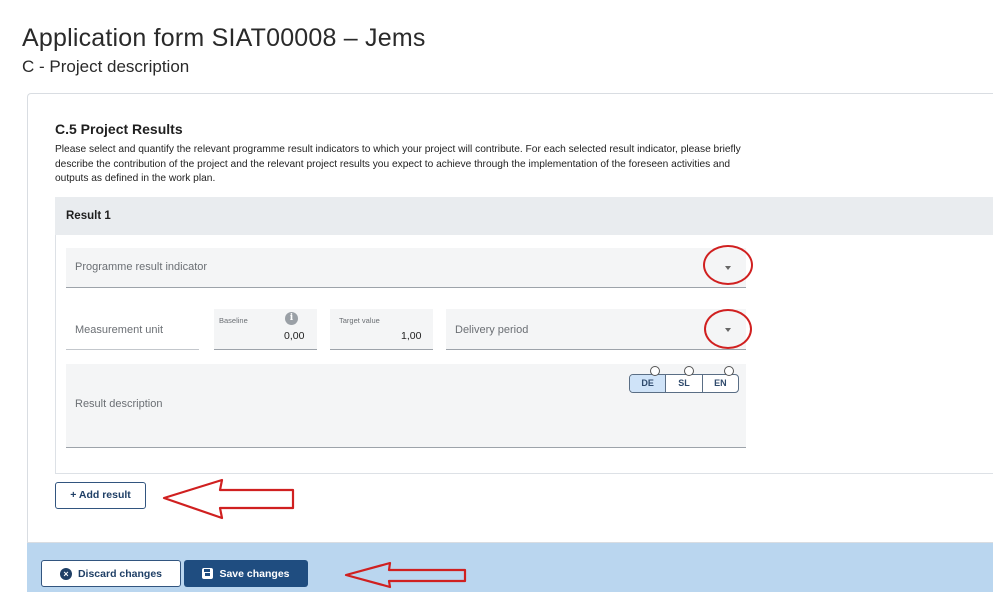 This screenshot has height=592, width=993. I want to click on add-result-button: + Add result, so click(100, 495).